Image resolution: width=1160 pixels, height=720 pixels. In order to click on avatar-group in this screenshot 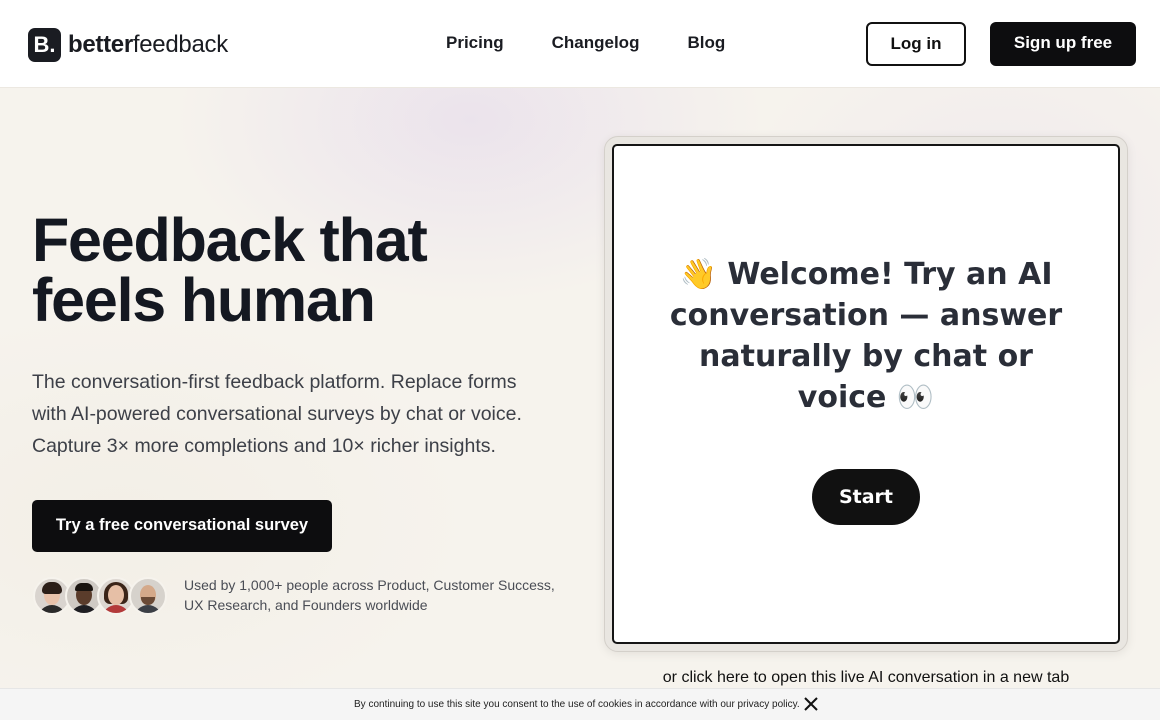, I will do `click(100, 596)`.